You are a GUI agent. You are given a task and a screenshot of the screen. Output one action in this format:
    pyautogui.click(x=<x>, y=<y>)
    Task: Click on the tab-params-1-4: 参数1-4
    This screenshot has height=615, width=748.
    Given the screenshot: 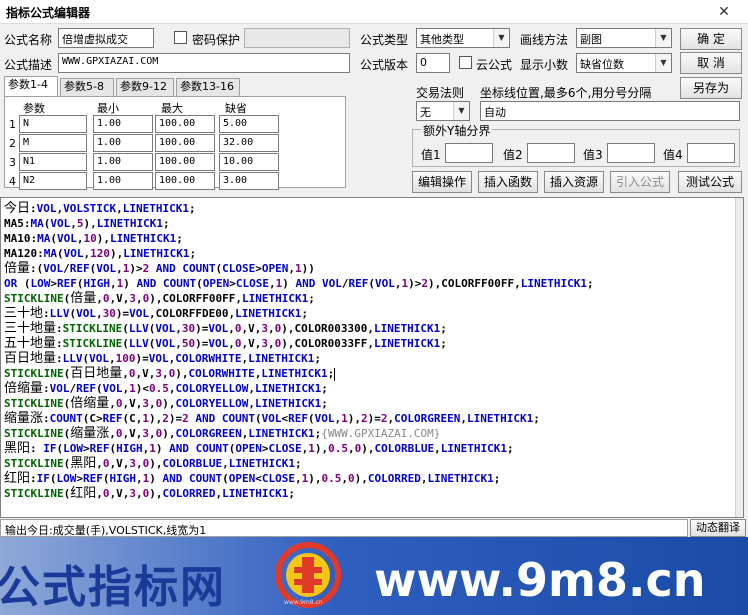 What is the action you would take?
    pyautogui.click(x=31, y=86)
    